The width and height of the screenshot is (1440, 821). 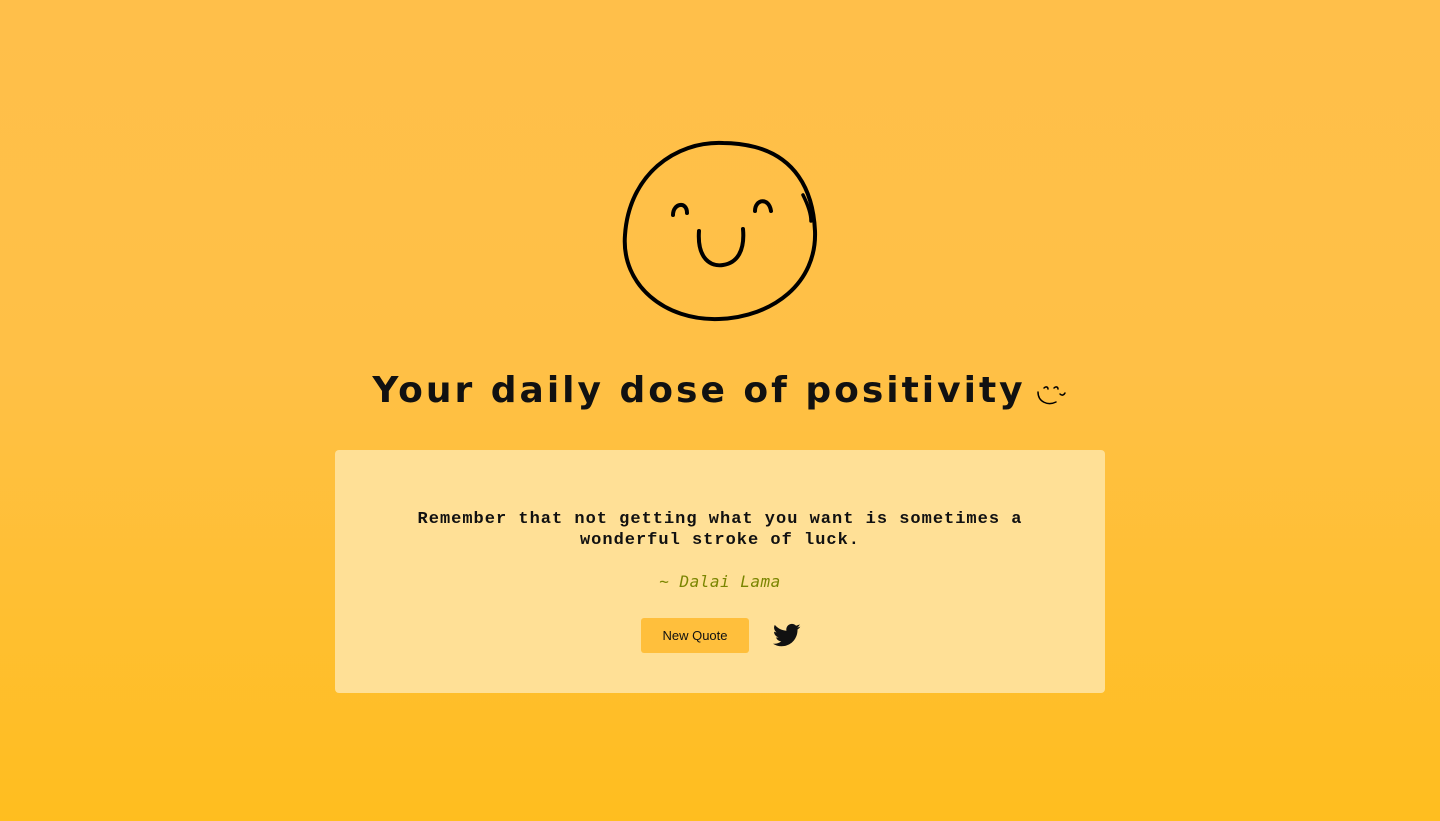 What do you see at coordinates (1051, 395) in the screenshot?
I see `smiley-icon` at bounding box center [1051, 395].